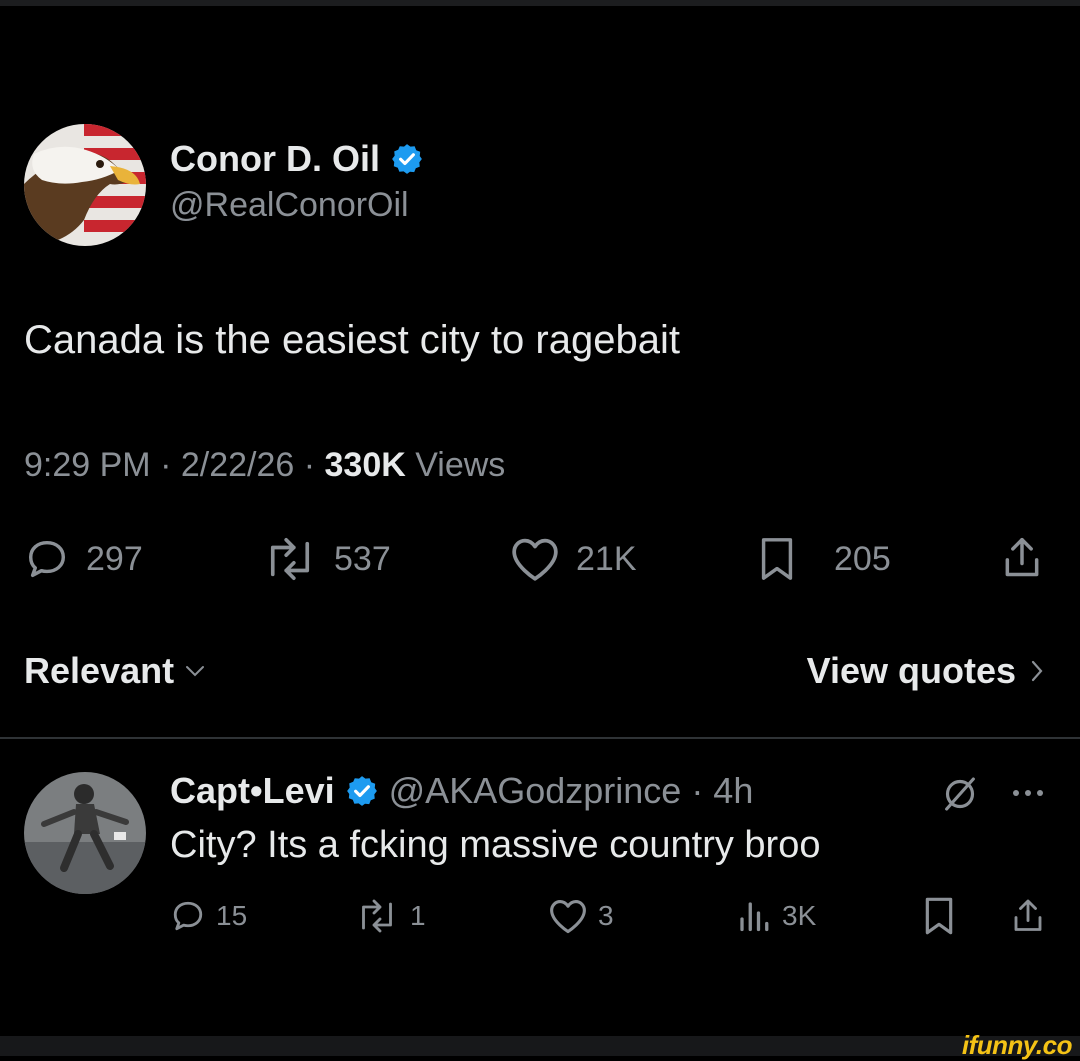 This screenshot has width=1080, height=1061. What do you see at coordinates (352, 340) in the screenshot?
I see `tweet-text: Canada is the easiest city to ragebait` at bounding box center [352, 340].